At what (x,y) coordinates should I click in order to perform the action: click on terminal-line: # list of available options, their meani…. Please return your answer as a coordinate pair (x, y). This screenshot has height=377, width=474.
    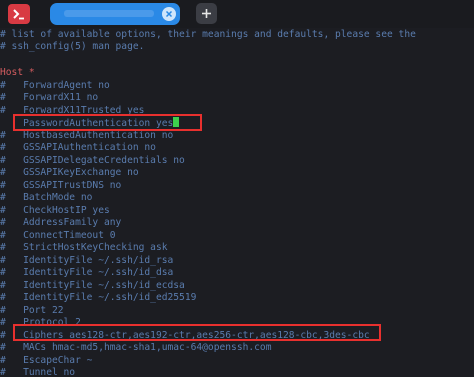
    Looking at the image, I should click on (208, 34).